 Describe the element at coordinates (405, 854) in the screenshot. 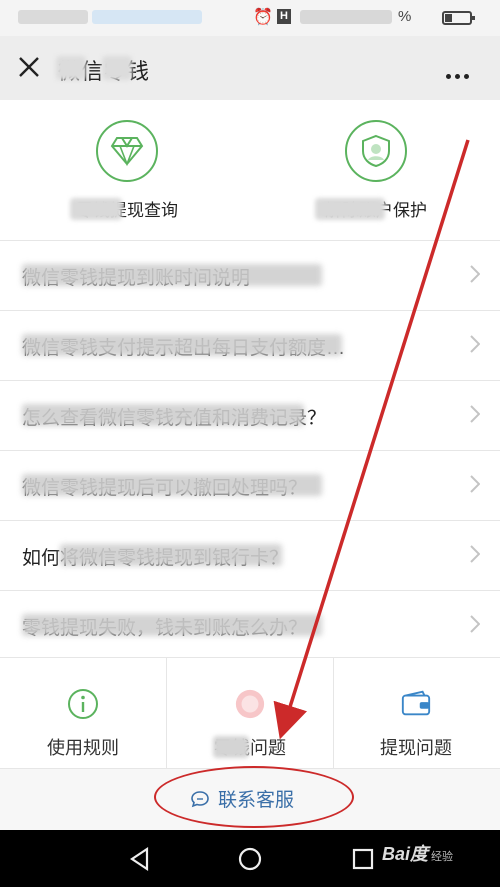

I see `baidu-brand: Bai度` at that location.